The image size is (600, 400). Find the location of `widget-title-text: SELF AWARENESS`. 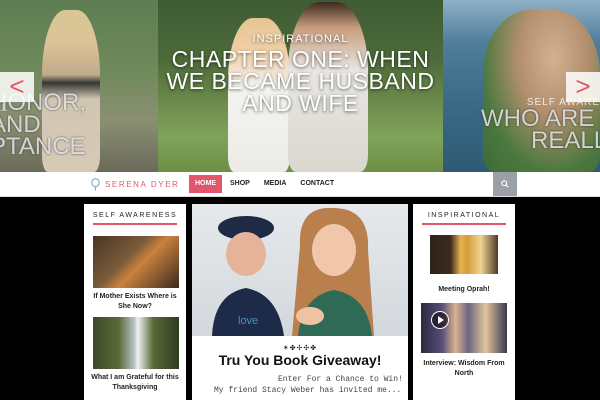

widget-title-text: SELF AWARENESS is located at coordinates (135, 215).